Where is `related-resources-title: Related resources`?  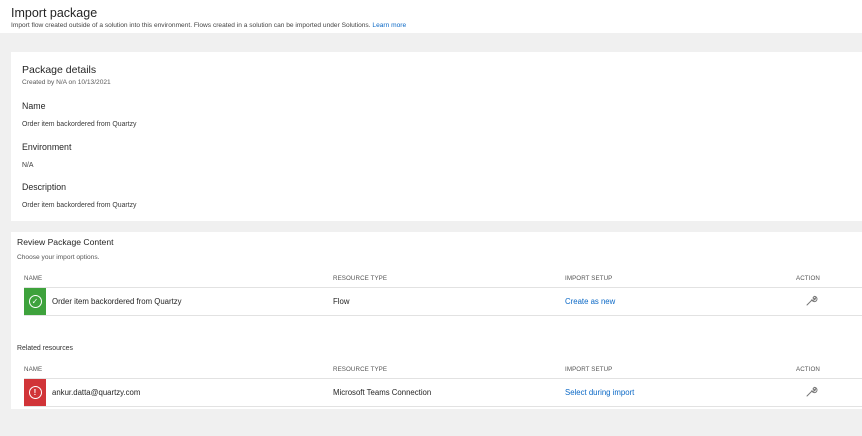
related-resources-title: Related resources is located at coordinates (45, 348).